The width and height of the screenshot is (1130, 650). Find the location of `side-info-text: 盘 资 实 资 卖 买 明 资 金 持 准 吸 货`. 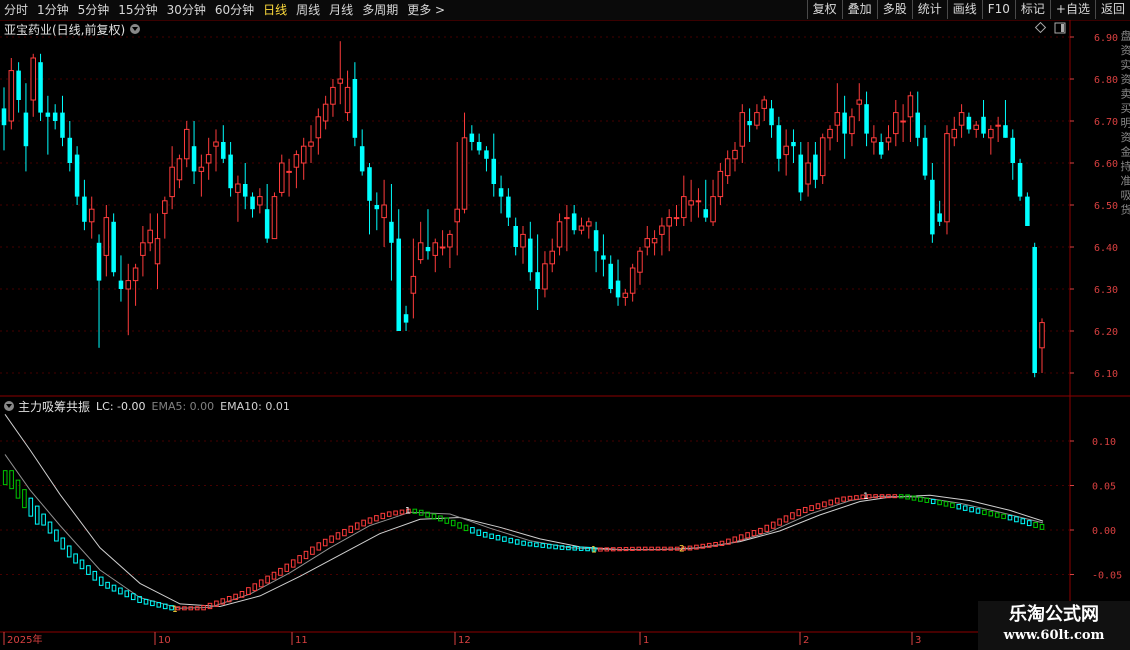

side-info-text: 盘 资 实 资 卖 买 明 资 金 持 准 吸 货 is located at coordinates (1124, 122).